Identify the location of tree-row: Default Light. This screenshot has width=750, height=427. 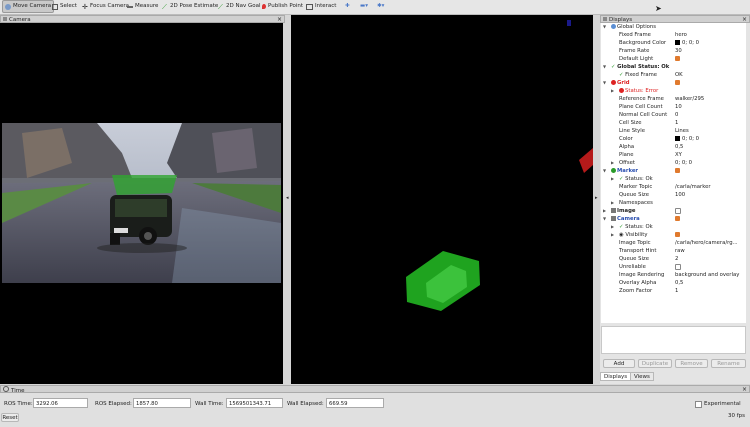
(673, 59).